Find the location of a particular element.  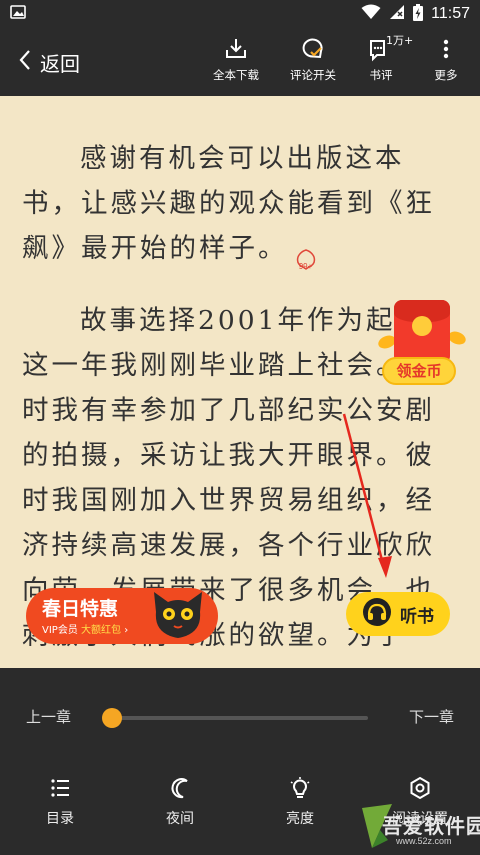

headphones-icon is located at coordinates (377, 614).